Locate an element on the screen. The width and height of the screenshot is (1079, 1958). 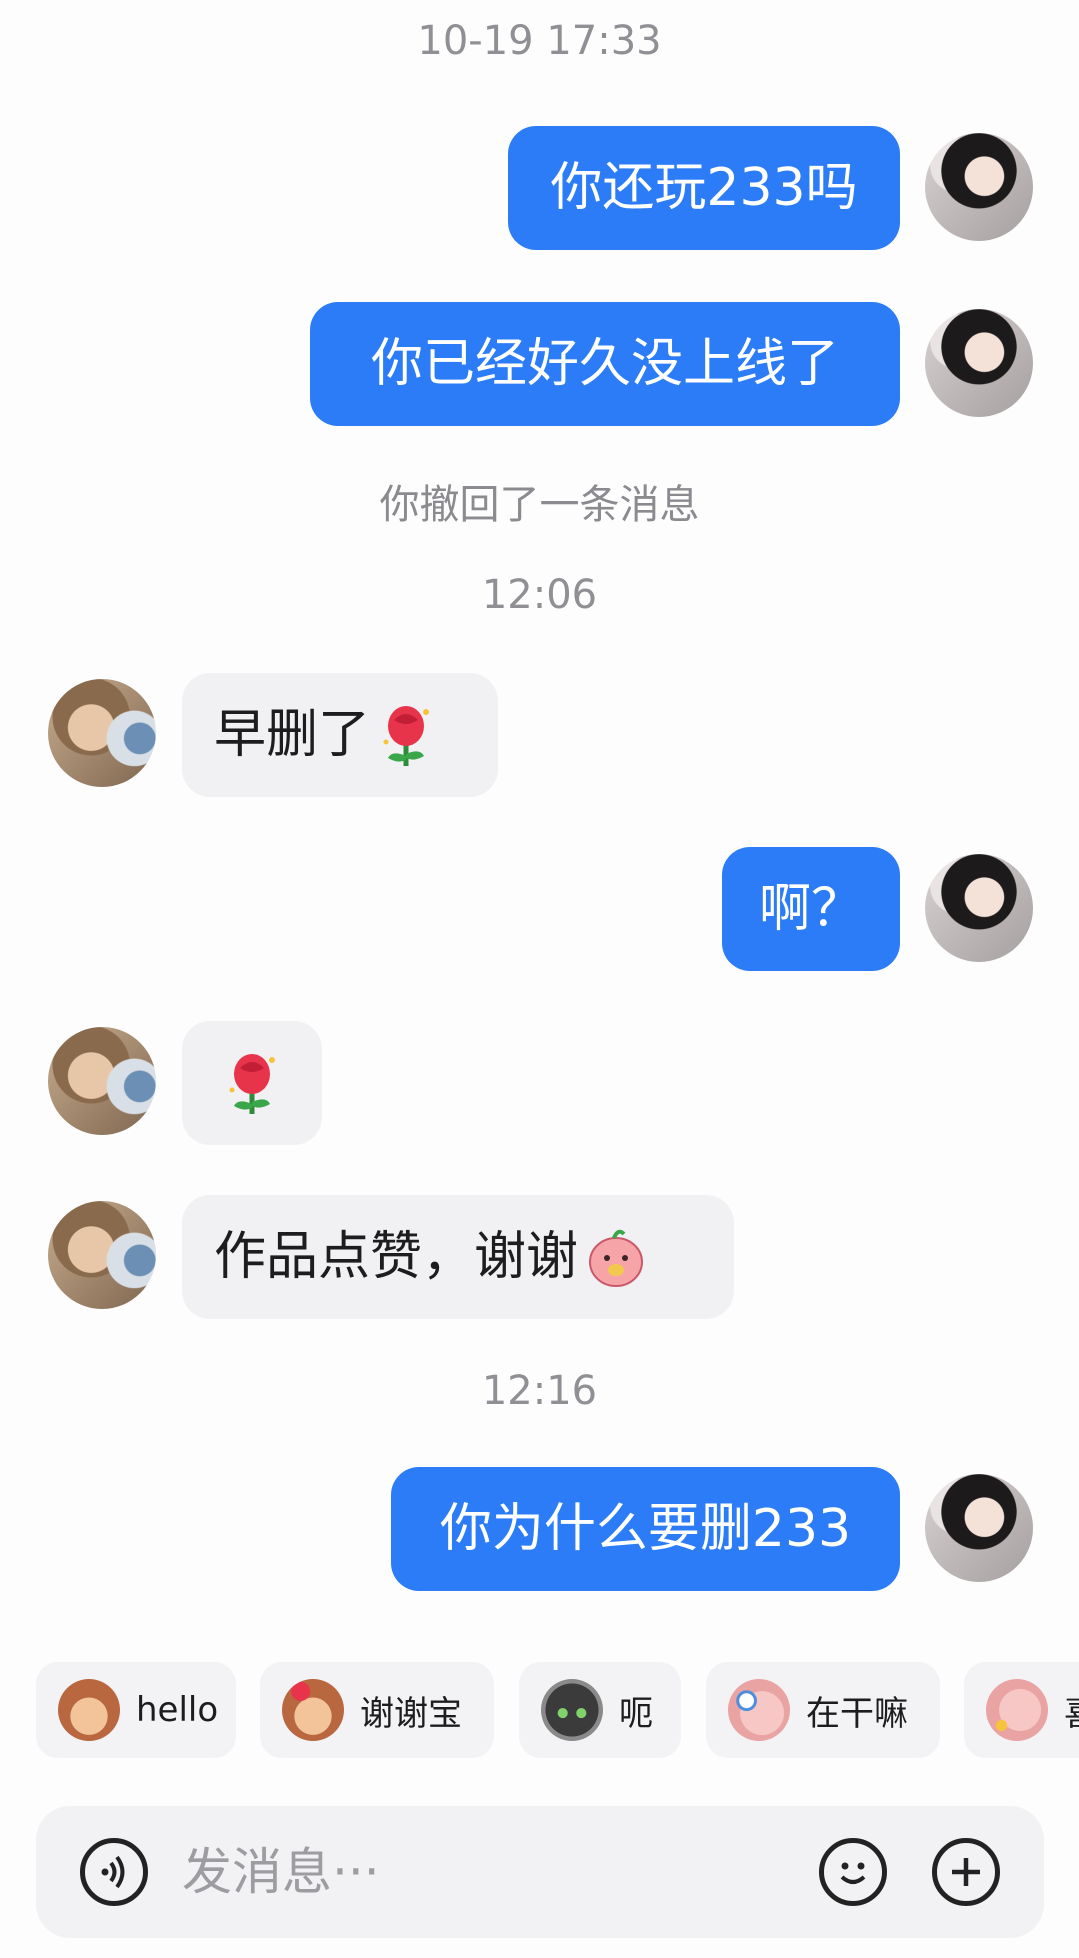
timestamp: 12:06 is located at coordinates (539, 595).